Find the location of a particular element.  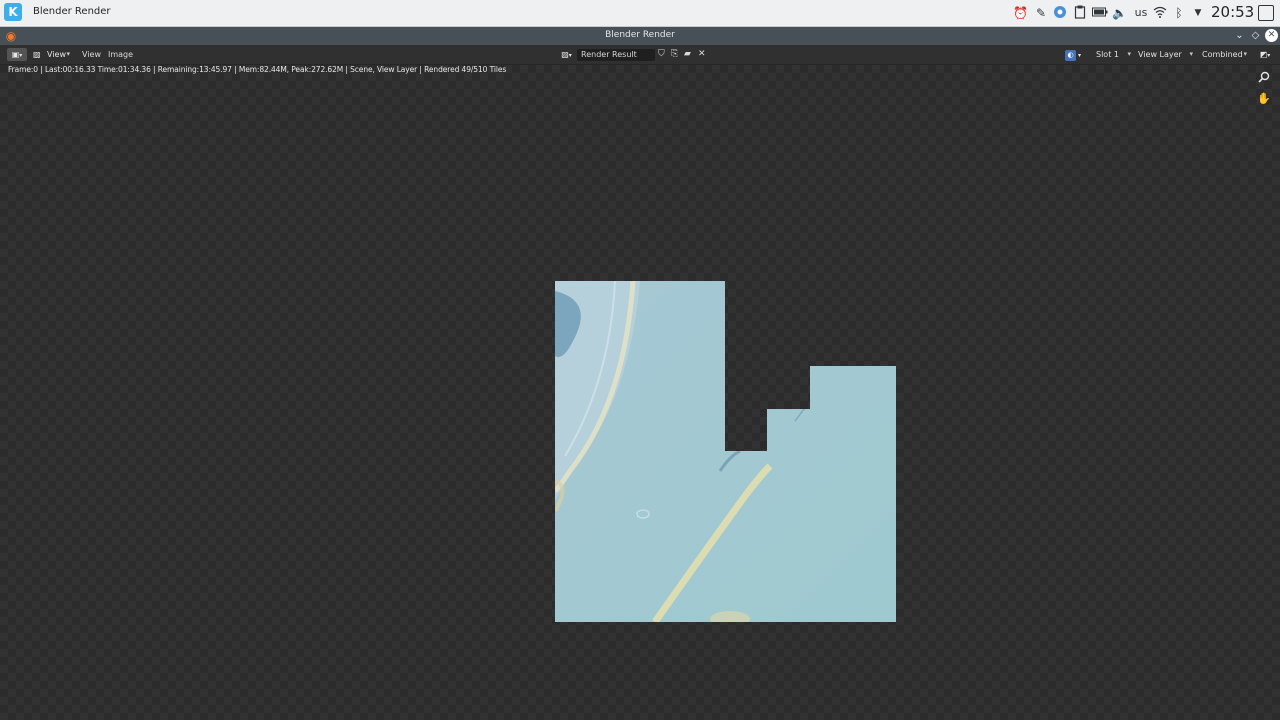

window-title: Blender Render is located at coordinates (640, 35).